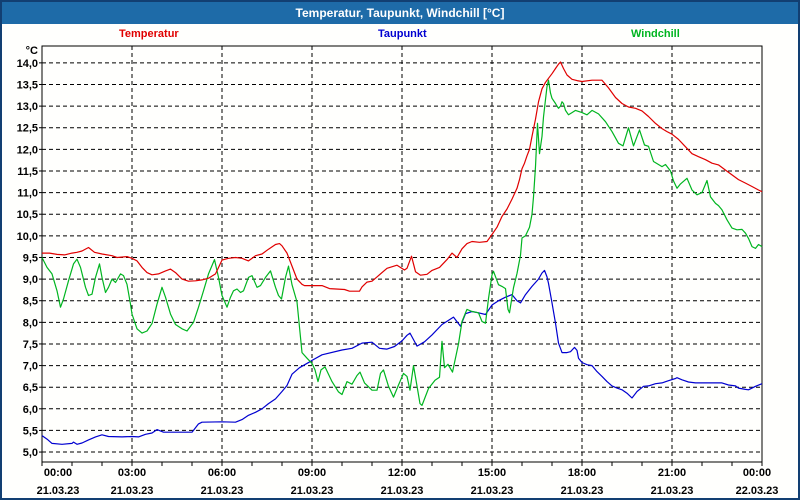 This screenshot has height=500, width=800. Describe the element at coordinates (672, 473) in the screenshot. I see `x-axis-time-label: 21:00` at that location.